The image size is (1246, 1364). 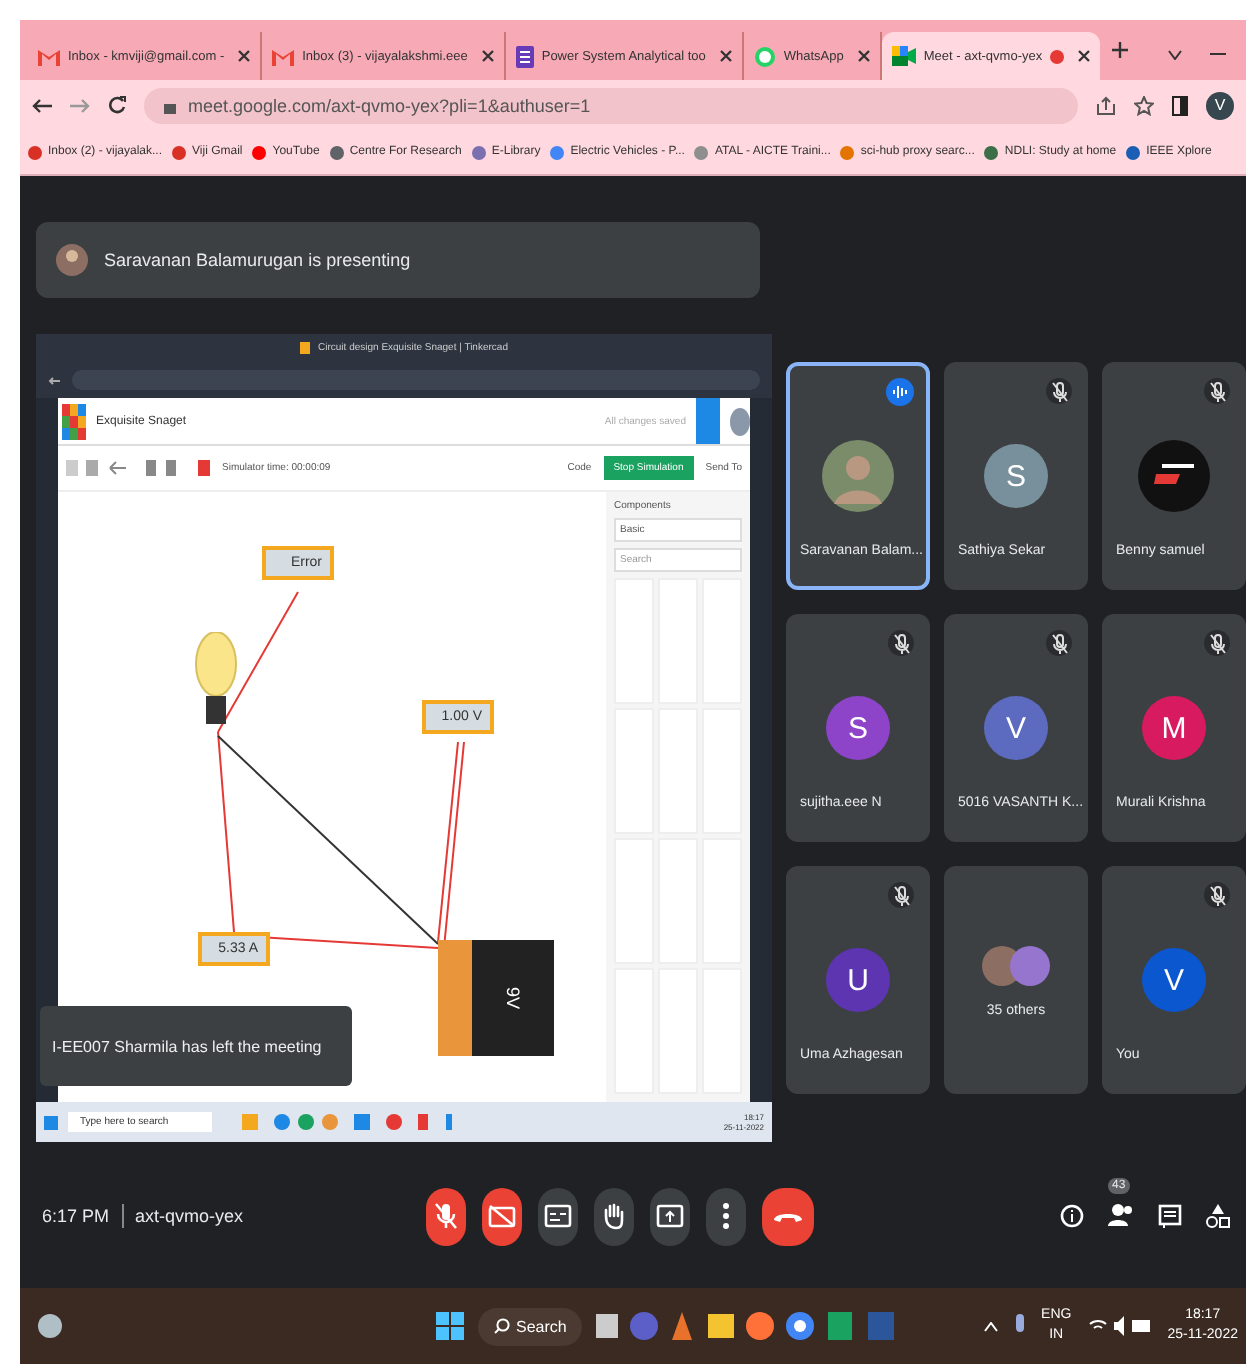 What do you see at coordinates (1119, 1326) in the screenshot?
I see `wifi-speaker-battery-icon` at bounding box center [1119, 1326].